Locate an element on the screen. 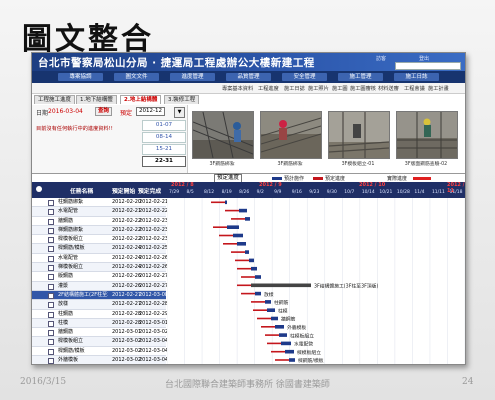  task-start: 2012-02-24 is located at coordinates (127, 248).